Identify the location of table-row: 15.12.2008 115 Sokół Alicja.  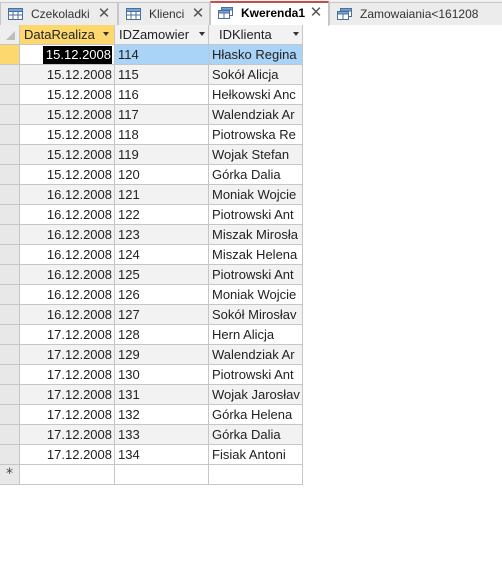
(151, 75).